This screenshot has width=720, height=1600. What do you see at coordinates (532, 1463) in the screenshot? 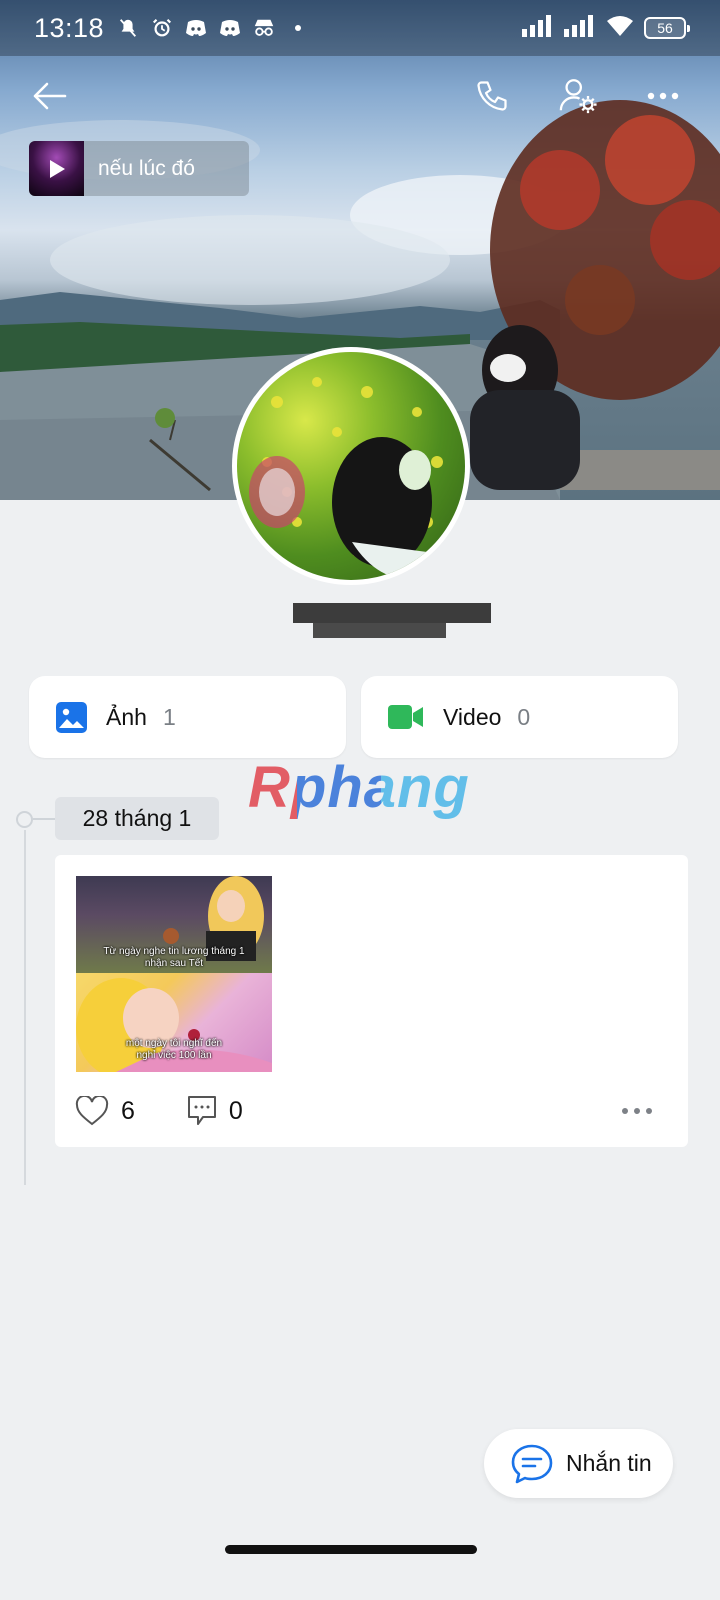
I see `chat-bubble-icon` at bounding box center [532, 1463].